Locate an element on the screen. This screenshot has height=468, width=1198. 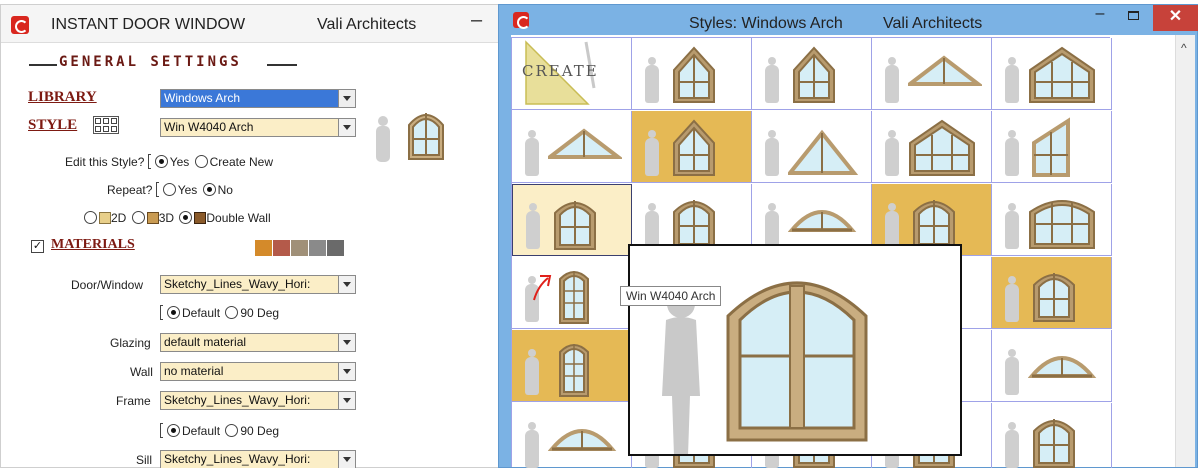
materials-label: MATERIALS is located at coordinates (93, 244).